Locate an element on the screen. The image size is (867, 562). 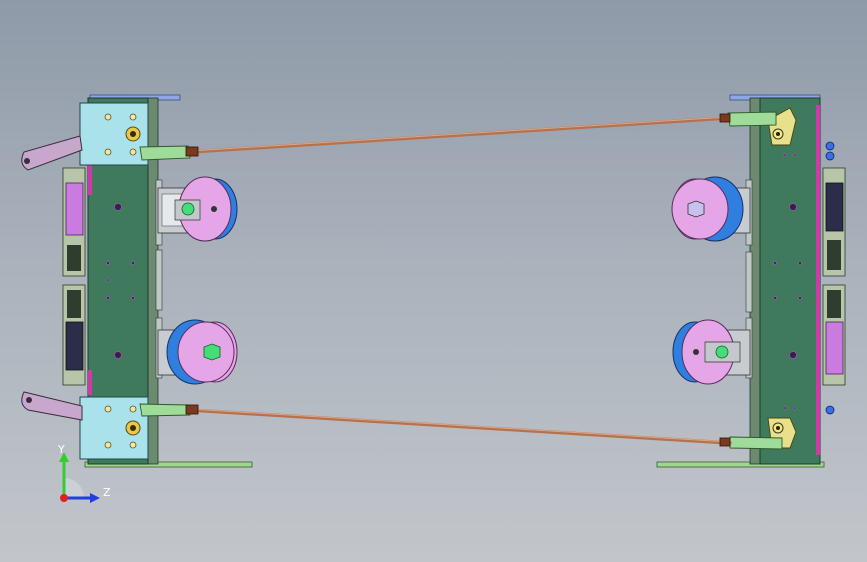
linkage-rod-bottom is located at coordinates (460, 426).